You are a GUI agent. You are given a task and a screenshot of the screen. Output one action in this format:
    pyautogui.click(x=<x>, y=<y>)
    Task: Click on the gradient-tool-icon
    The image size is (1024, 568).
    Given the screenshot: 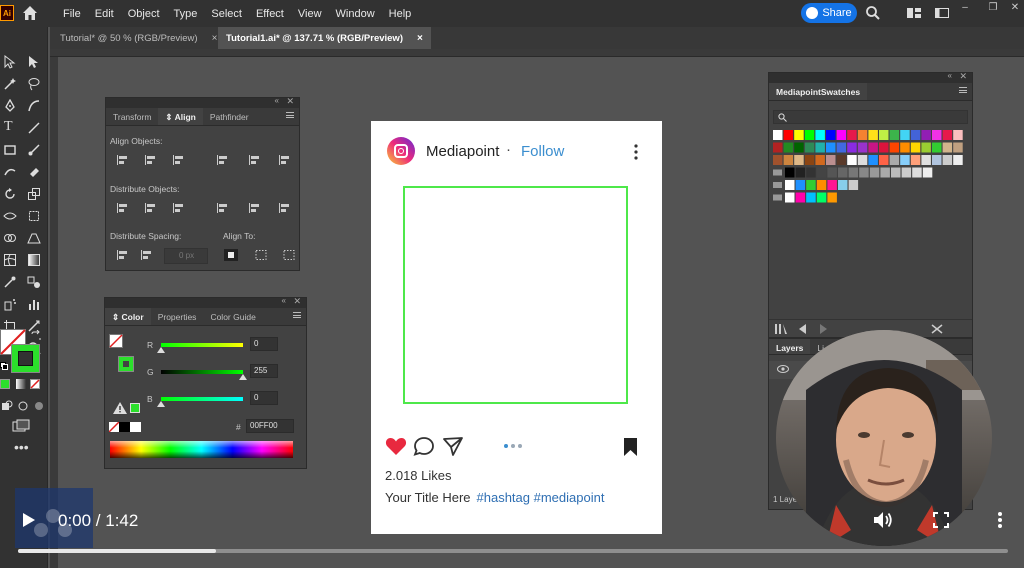 What is the action you would take?
    pyautogui.click(x=34, y=260)
    